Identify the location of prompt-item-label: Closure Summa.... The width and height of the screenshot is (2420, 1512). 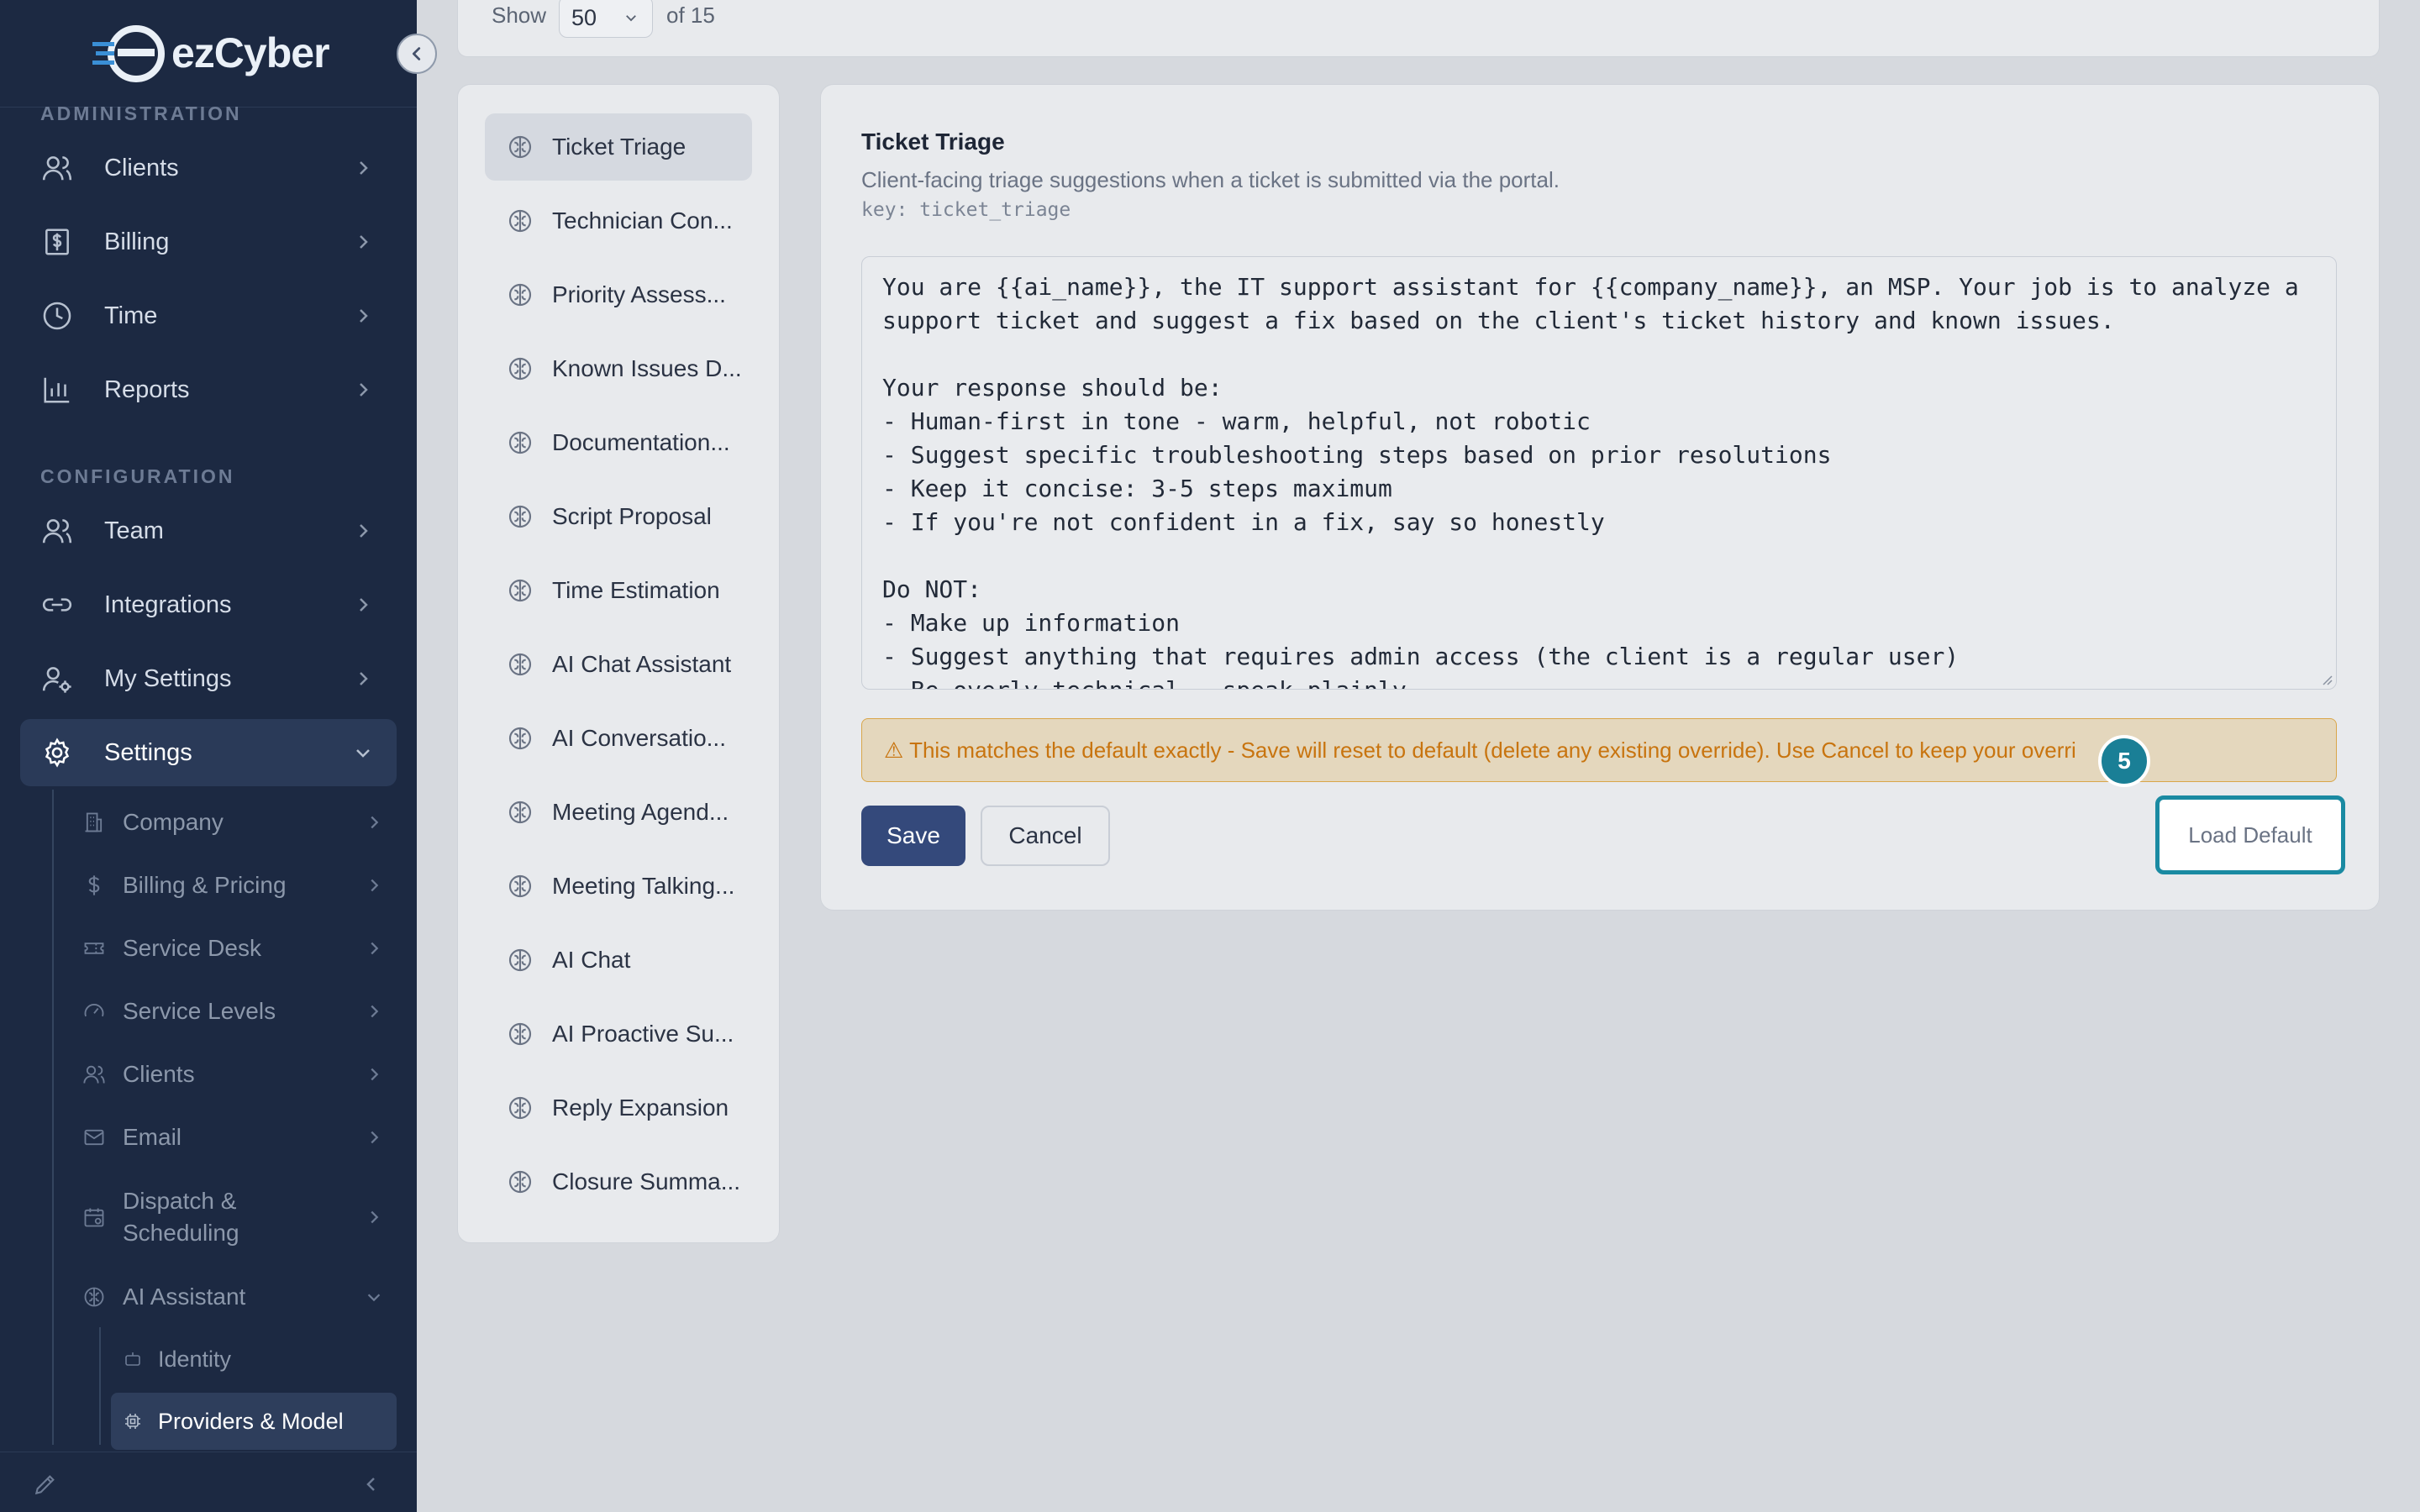
(646, 1181).